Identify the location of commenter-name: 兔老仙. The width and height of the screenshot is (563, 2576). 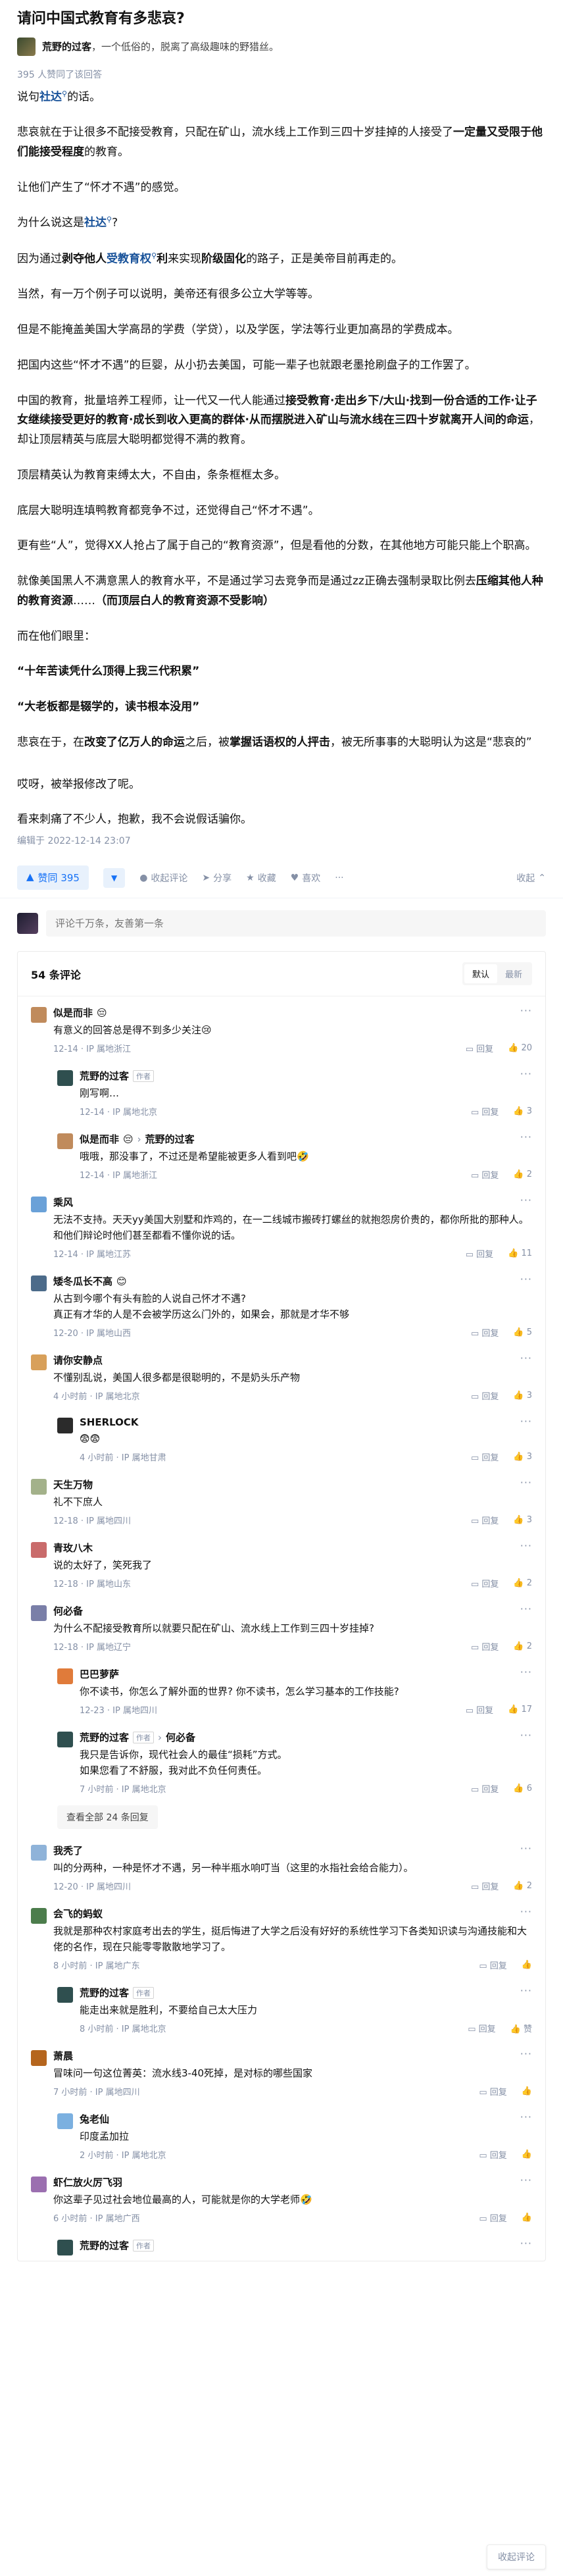
(94, 2119).